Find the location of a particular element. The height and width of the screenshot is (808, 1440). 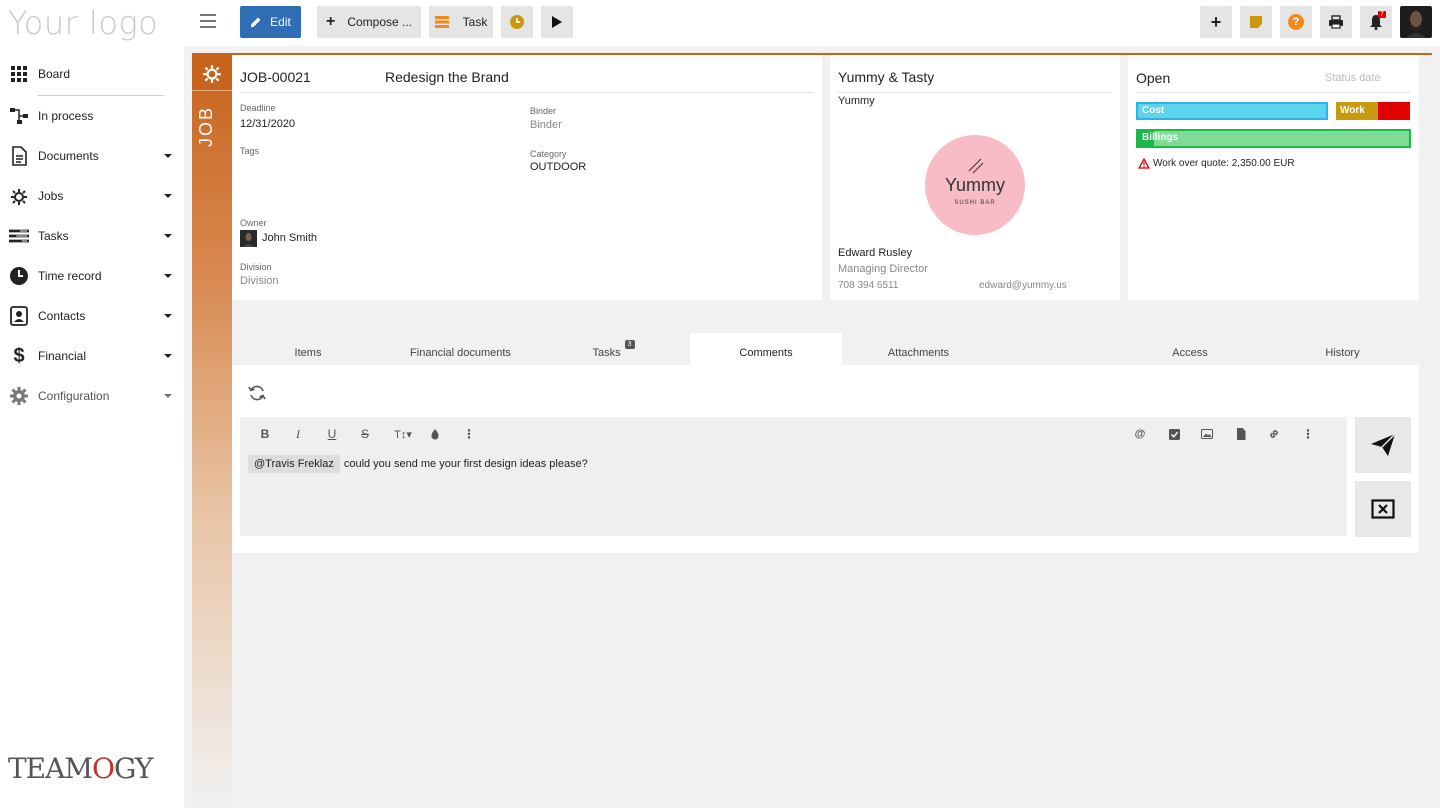

sidebar-item-board: Board is located at coordinates (92, 74).